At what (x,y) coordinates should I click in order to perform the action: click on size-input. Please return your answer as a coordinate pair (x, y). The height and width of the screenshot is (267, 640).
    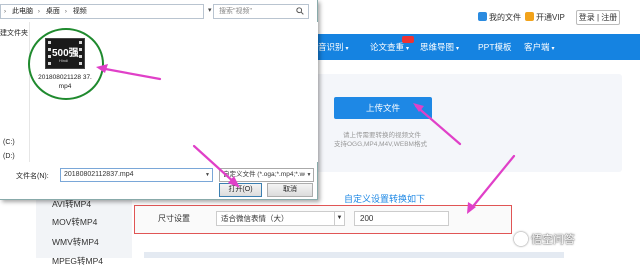
    Looking at the image, I should click on (401, 218).